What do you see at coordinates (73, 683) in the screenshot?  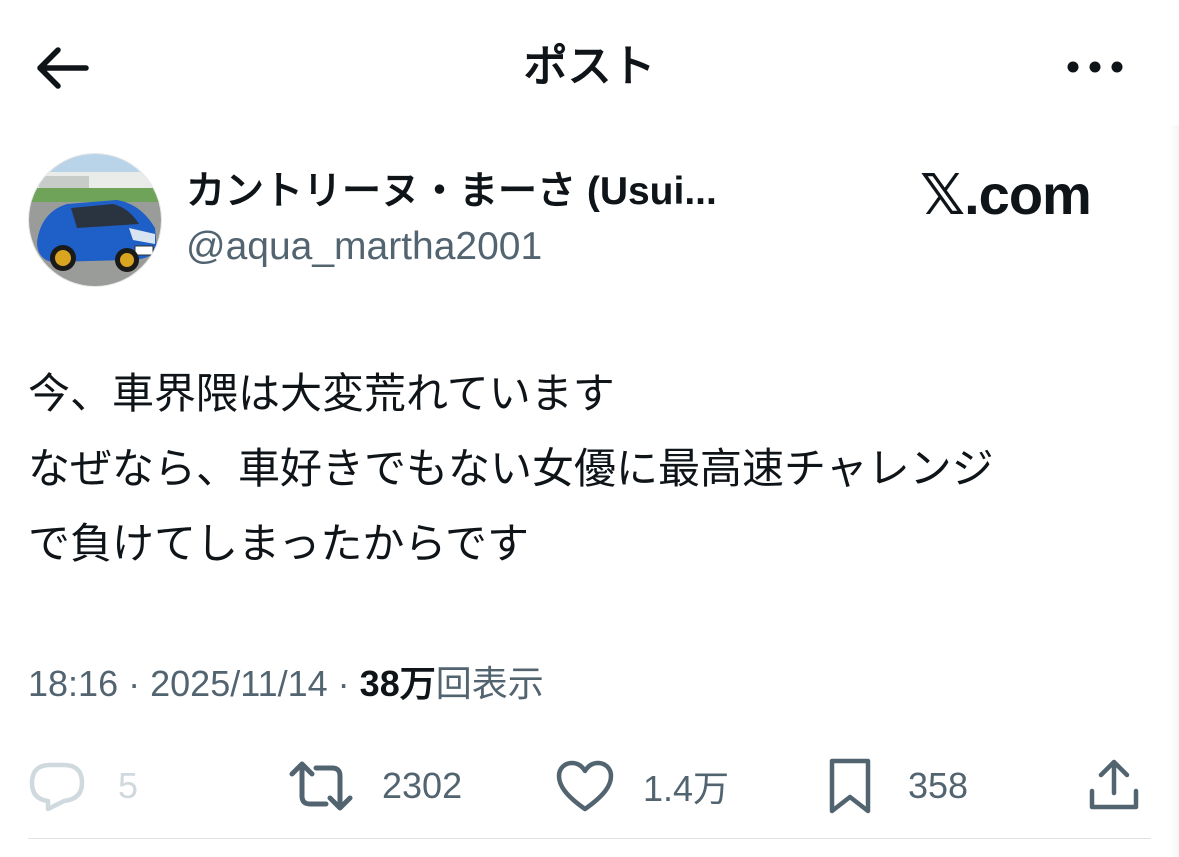 I see `post-time: 18:16` at bounding box center [73, 683].